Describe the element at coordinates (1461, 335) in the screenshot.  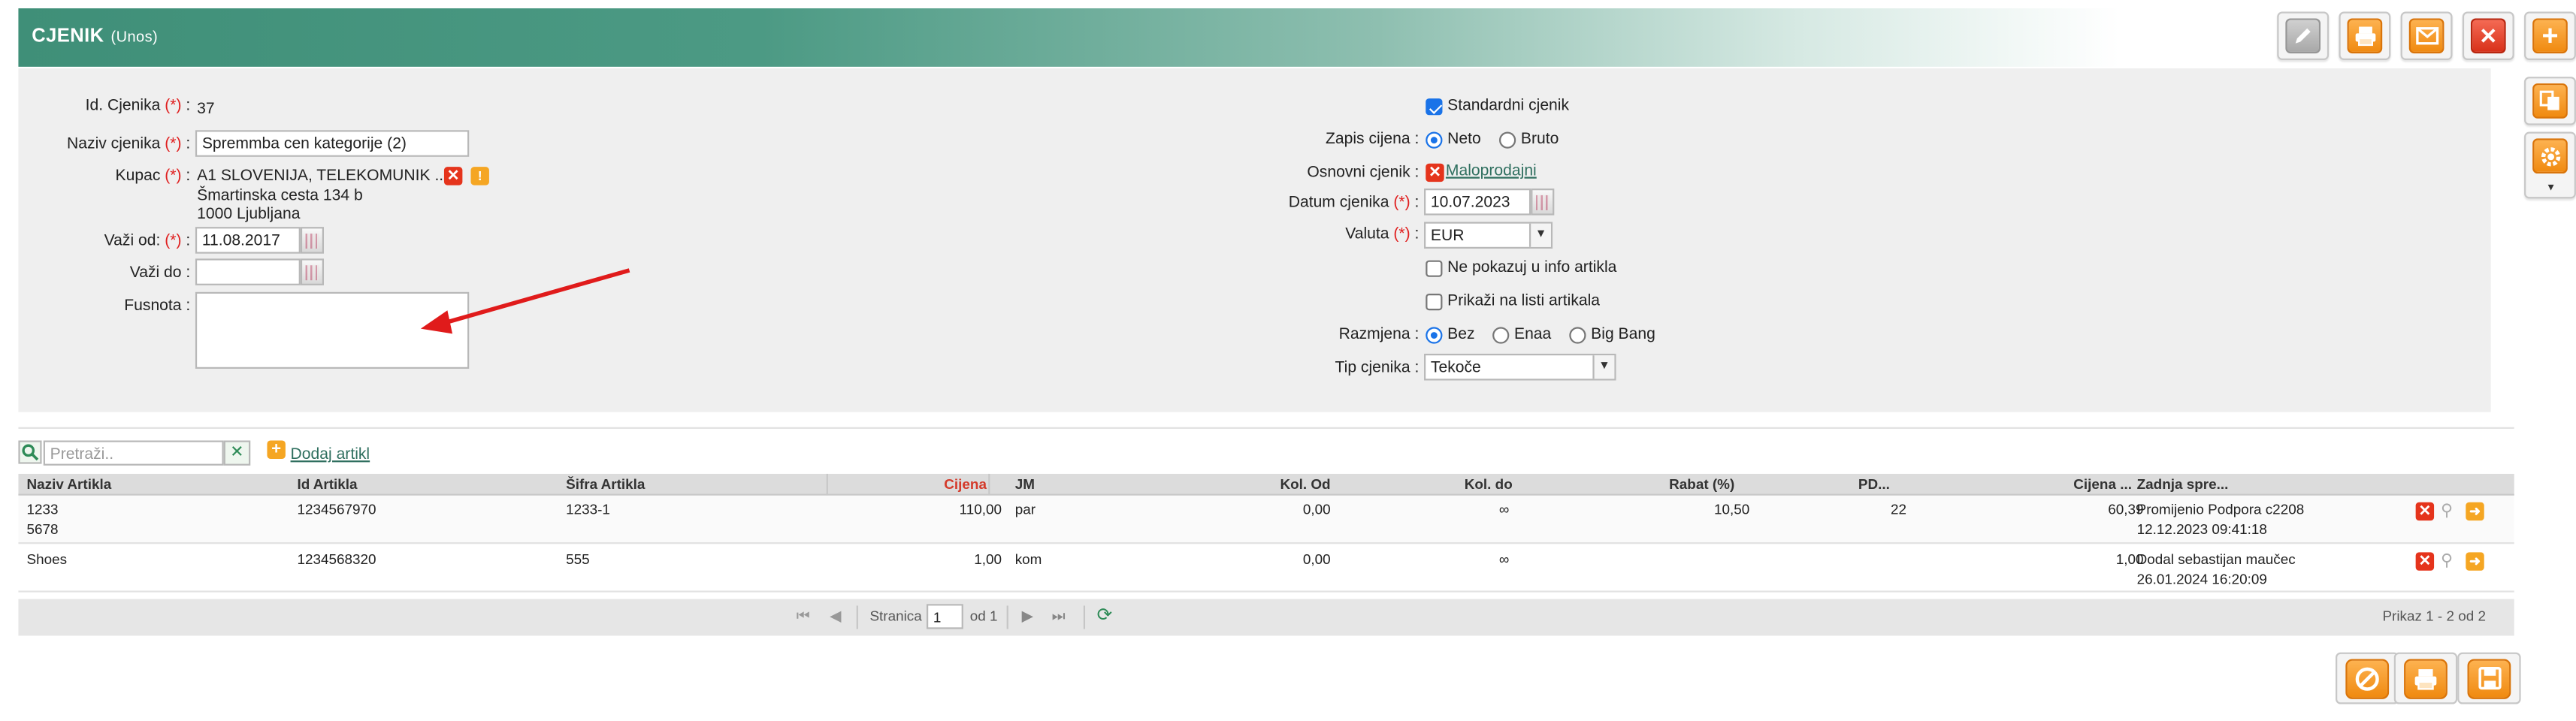
I see `razmjena-bez-label: Bez` at that location.